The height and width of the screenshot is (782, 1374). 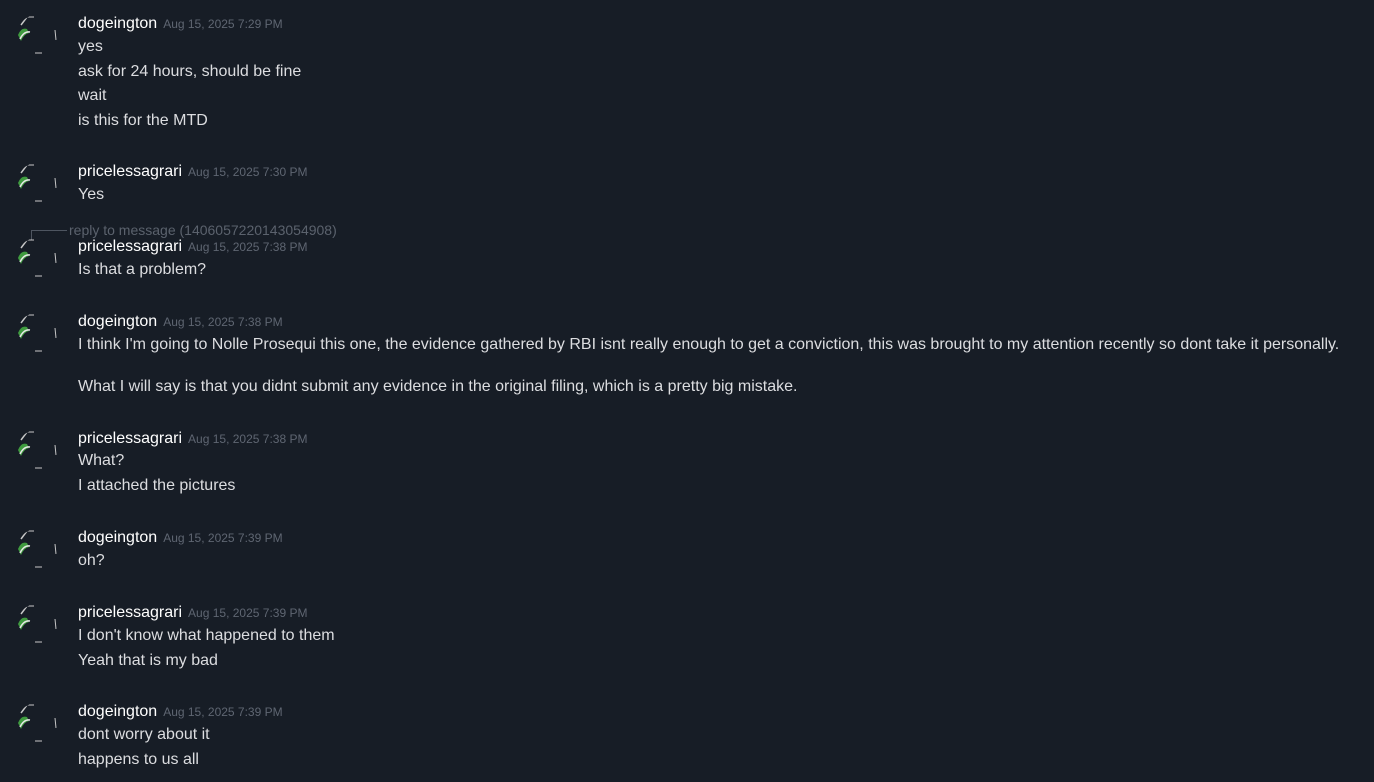 I want to click on message-text: dont worry about it, so click(x=144, y=734).